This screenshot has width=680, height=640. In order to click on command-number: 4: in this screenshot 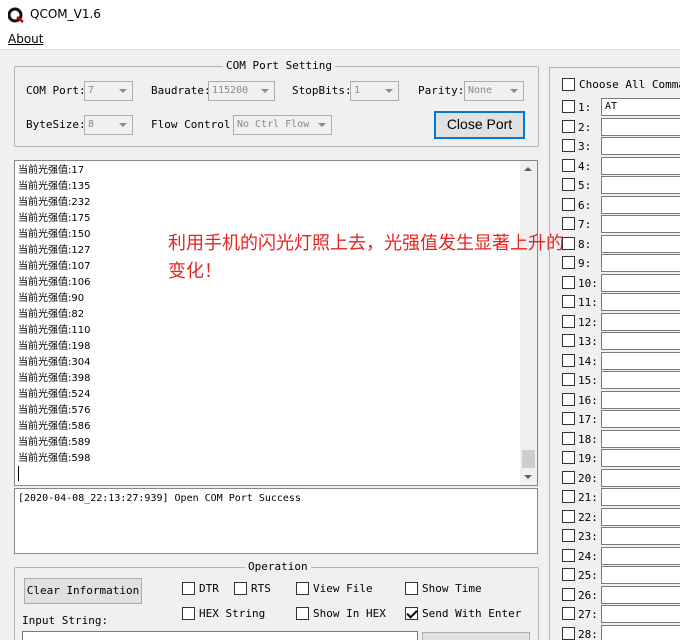, I will do `click(585, 166)`.